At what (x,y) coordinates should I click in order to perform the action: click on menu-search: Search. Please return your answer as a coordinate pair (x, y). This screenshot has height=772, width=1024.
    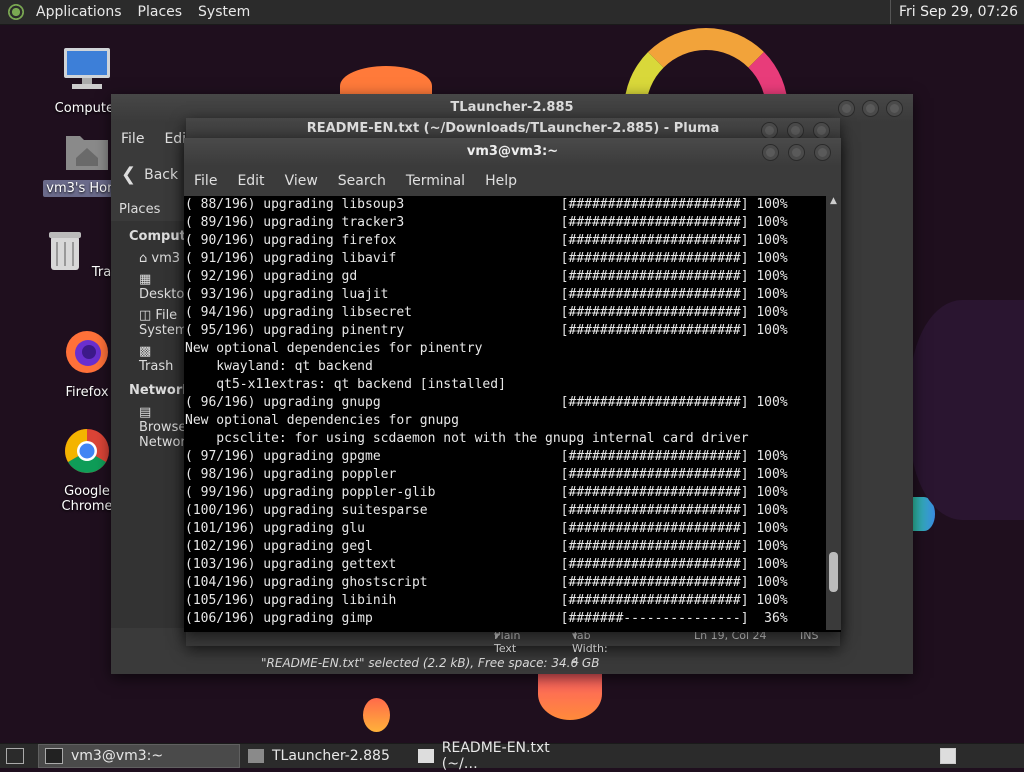
    Looking at the image, I should click on (362, 181).